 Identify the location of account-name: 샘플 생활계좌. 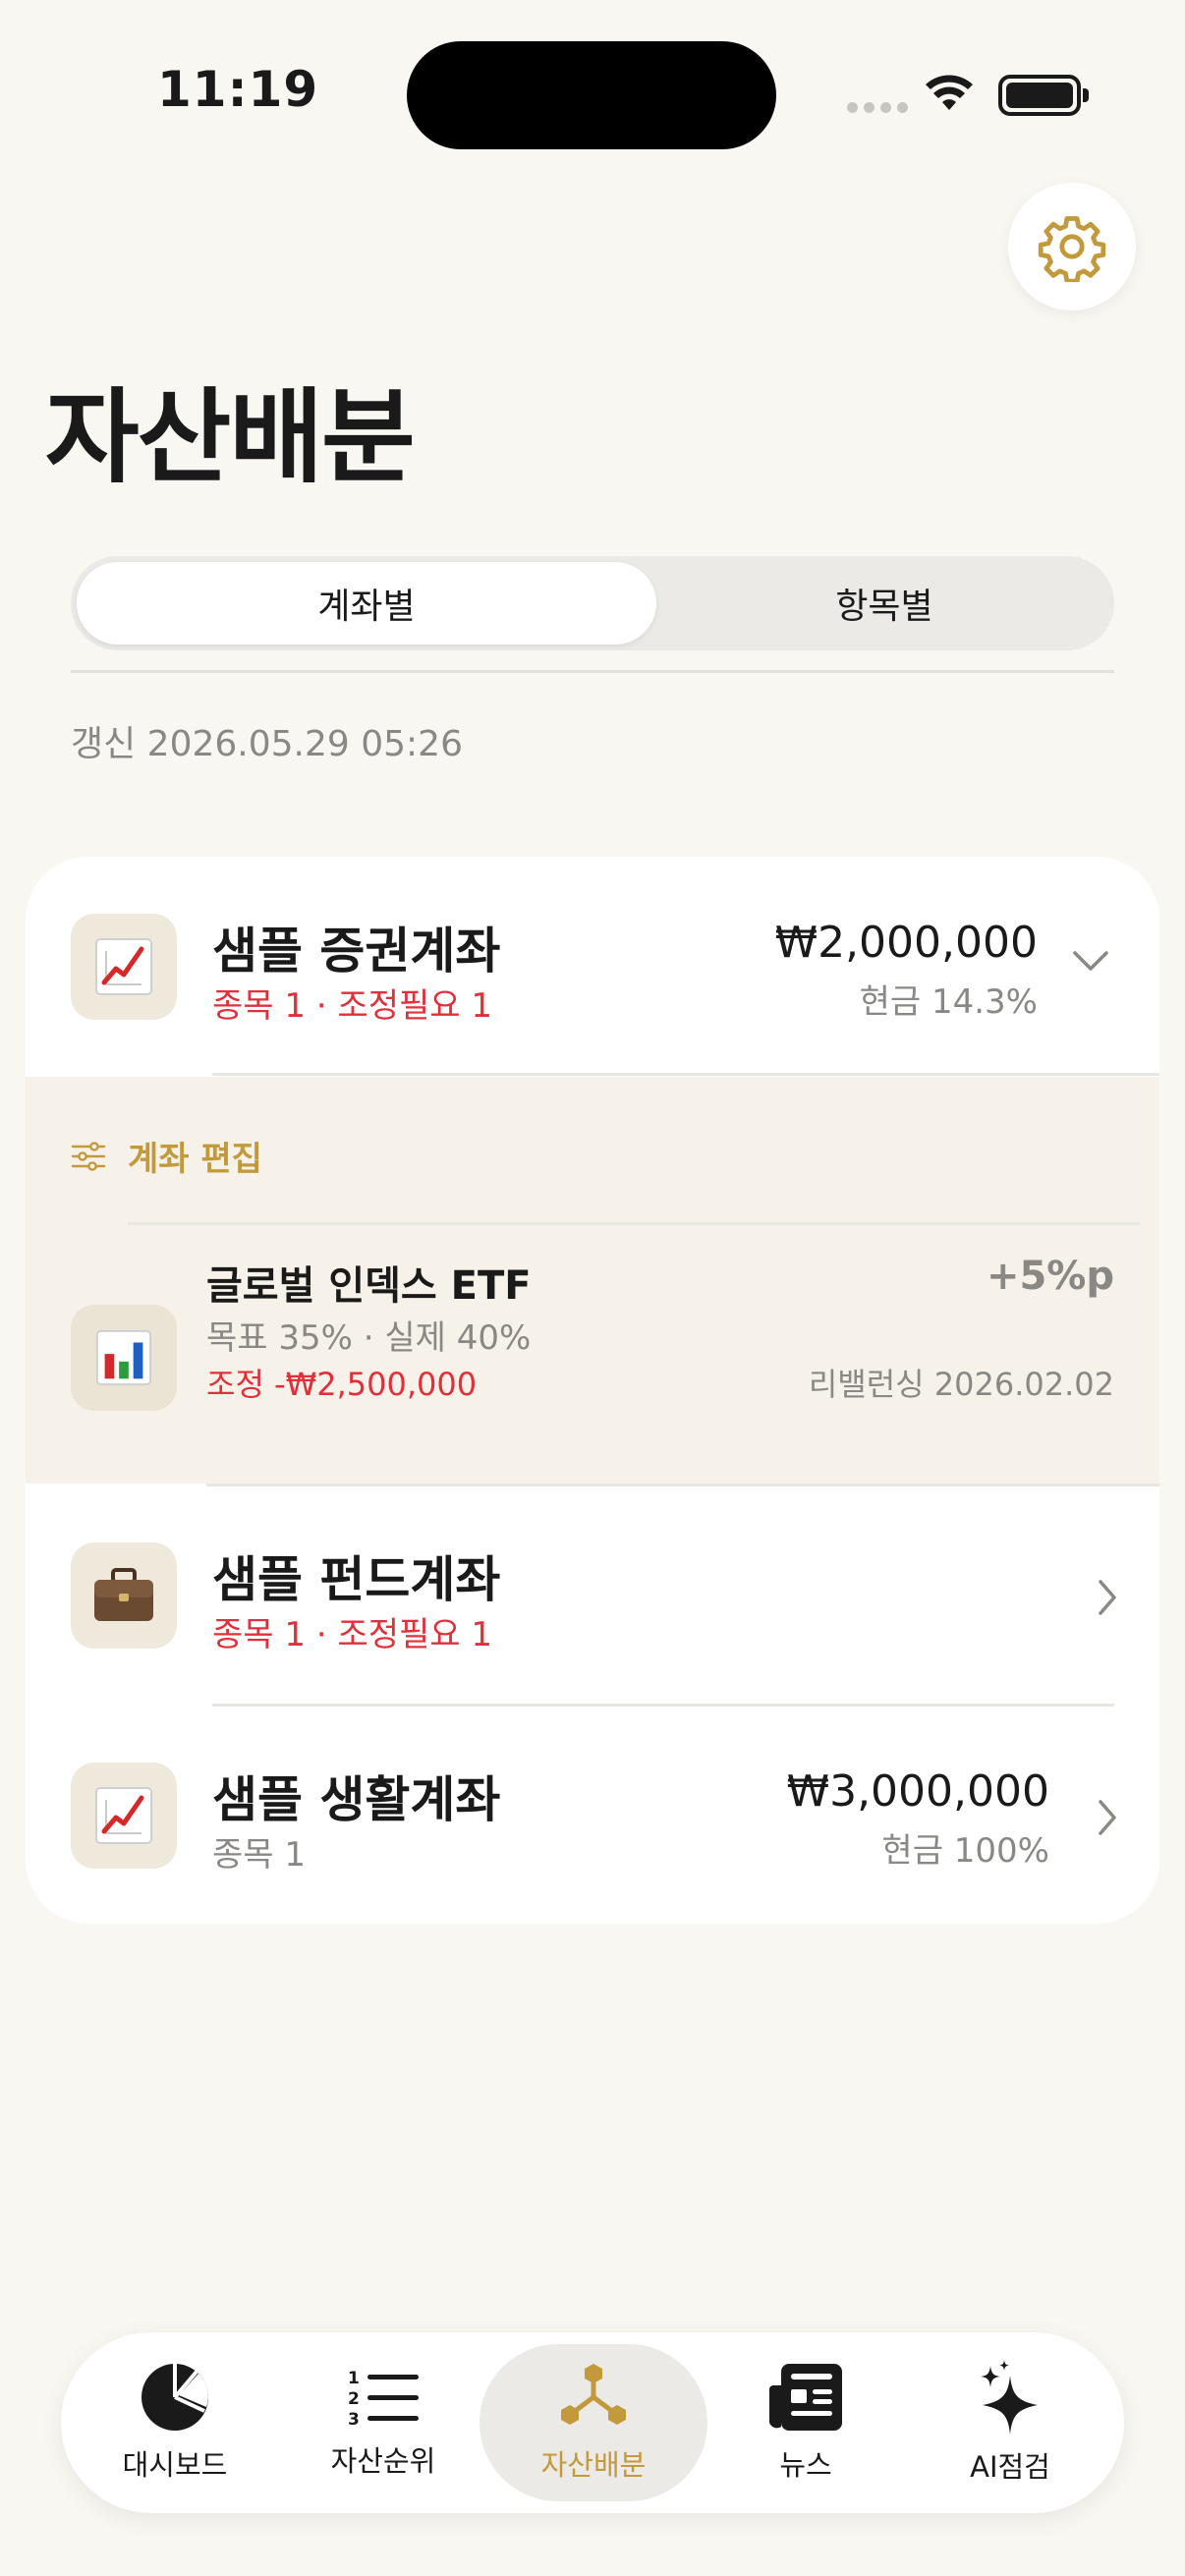
(356, 1799).